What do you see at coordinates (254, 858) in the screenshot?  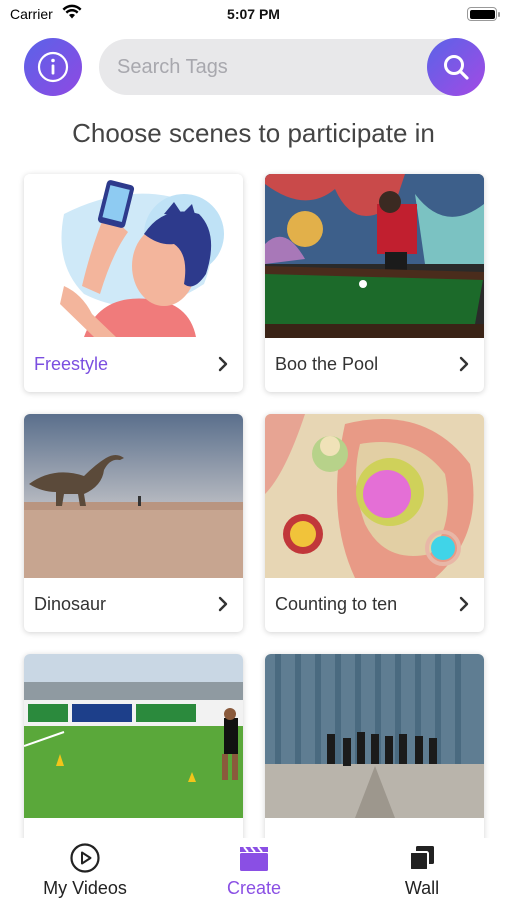 I see `clapperboard-icon` at bounding box center [254, 858].